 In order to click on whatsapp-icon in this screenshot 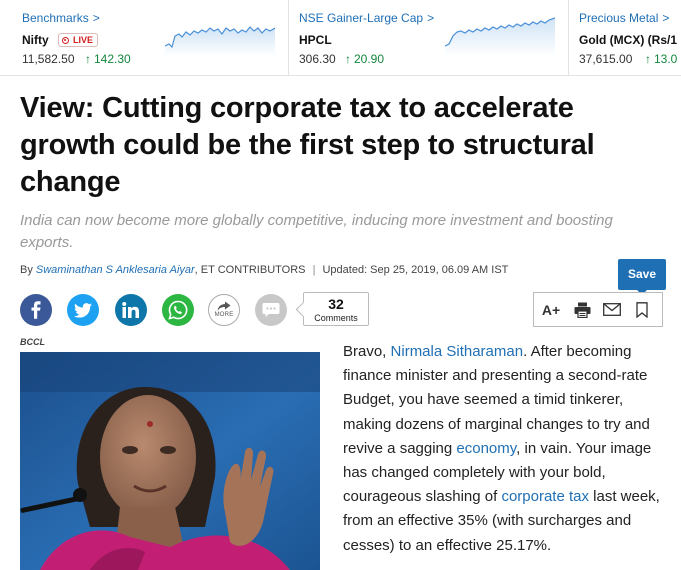, I will do `click(178, 310)`.